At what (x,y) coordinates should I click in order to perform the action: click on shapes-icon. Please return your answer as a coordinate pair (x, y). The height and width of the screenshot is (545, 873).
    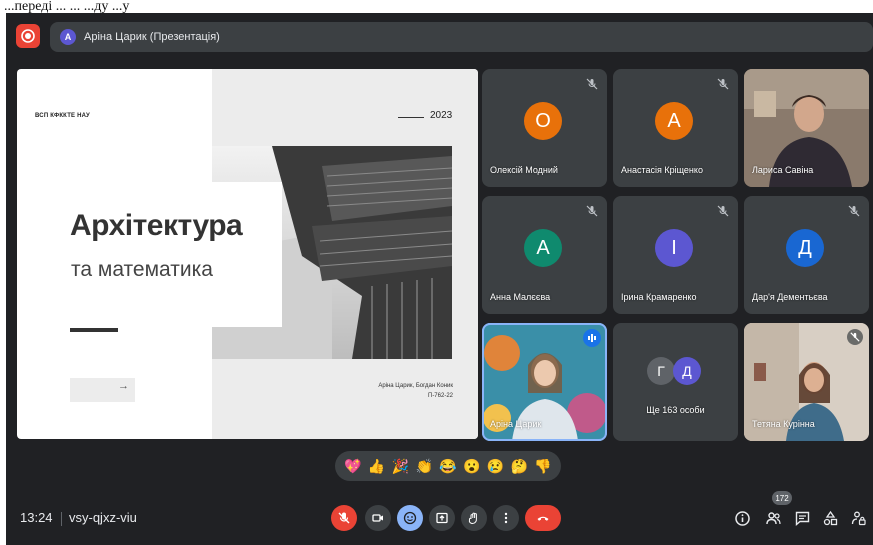
    Looking at the image, I should click on (830, 517).